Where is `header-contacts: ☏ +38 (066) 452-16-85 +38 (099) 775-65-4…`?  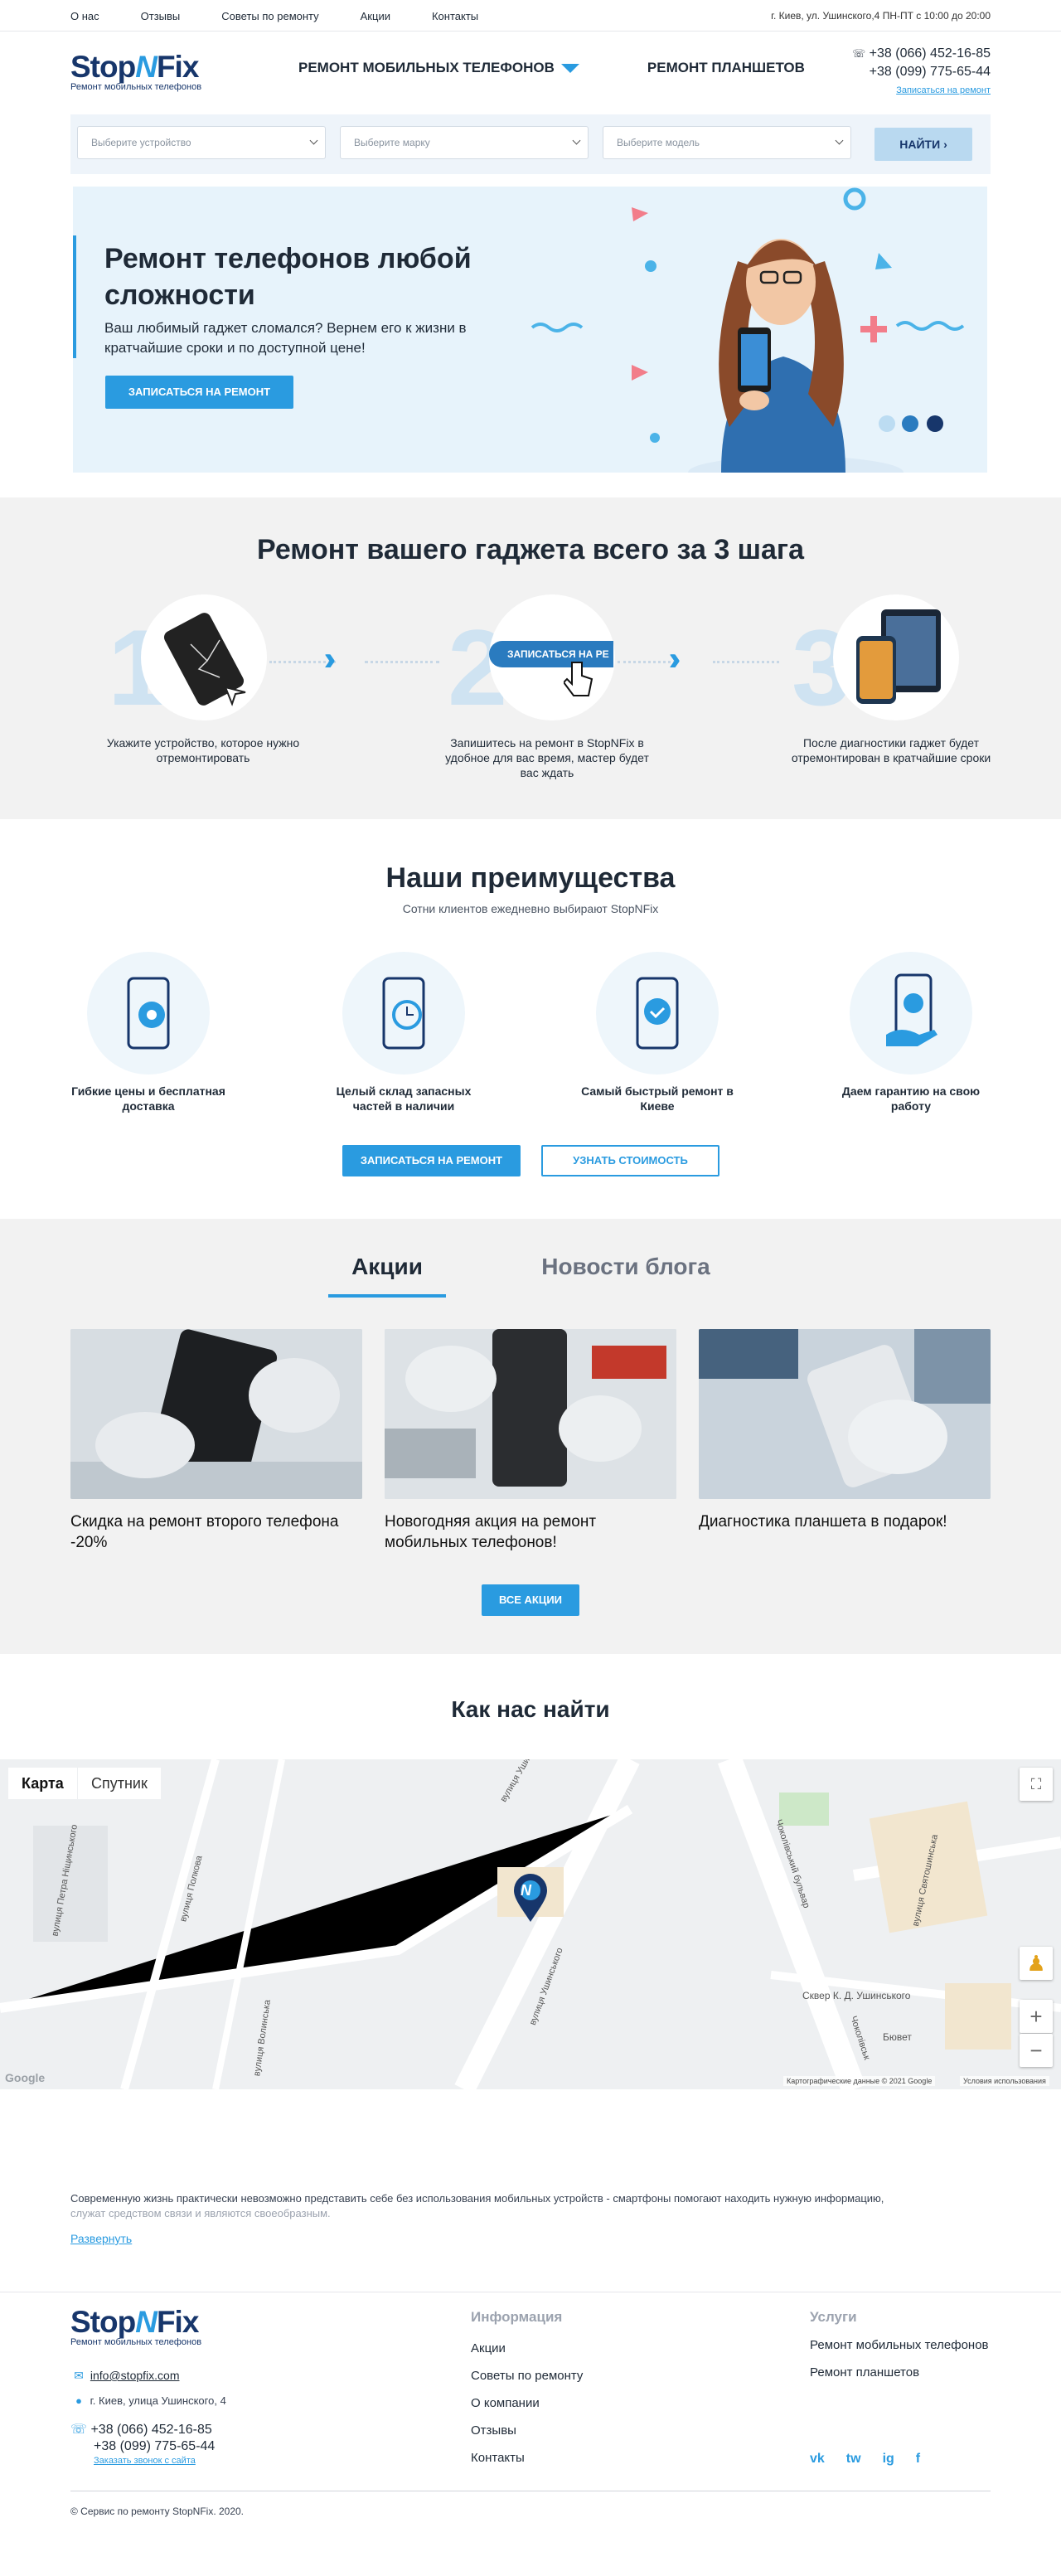 header-contacts: ☏ +38 (066) 452-16-85 +38 (099) 775-65-4… is located at coordinates (921, 72).